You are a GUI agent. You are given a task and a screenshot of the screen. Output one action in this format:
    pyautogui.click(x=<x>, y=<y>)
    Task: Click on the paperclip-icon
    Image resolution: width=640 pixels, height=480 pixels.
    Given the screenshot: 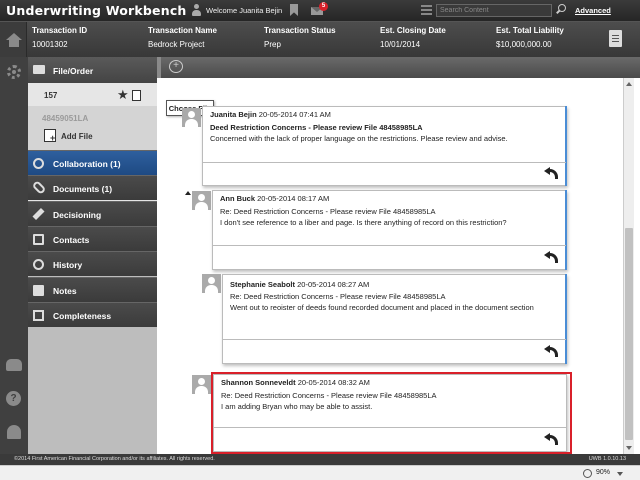 What is the action you would take?
    pyautogui.click(x=39, y=187)
    